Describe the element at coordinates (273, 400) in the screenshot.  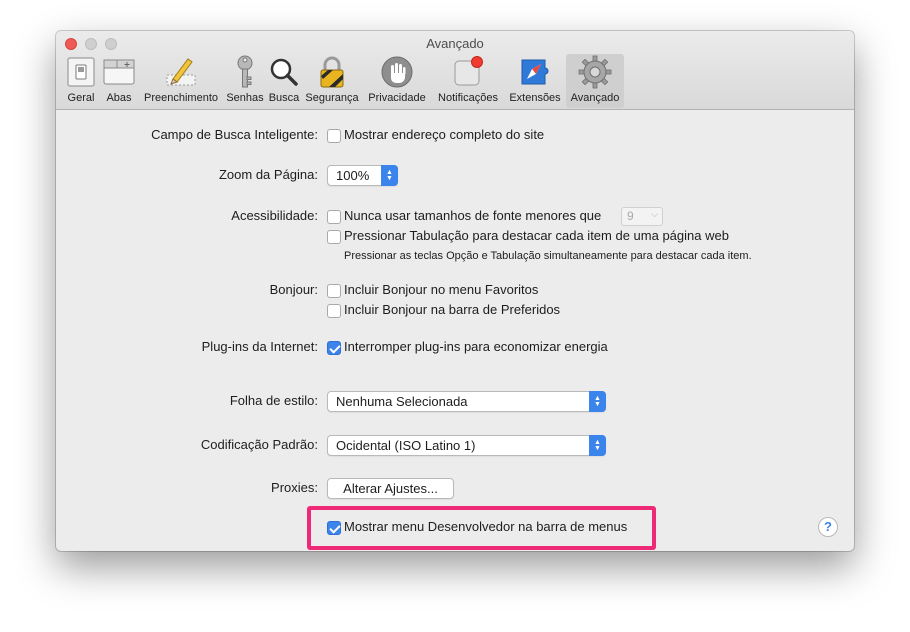
I see `stylesheet-label: Folha de estilo:` at that location.